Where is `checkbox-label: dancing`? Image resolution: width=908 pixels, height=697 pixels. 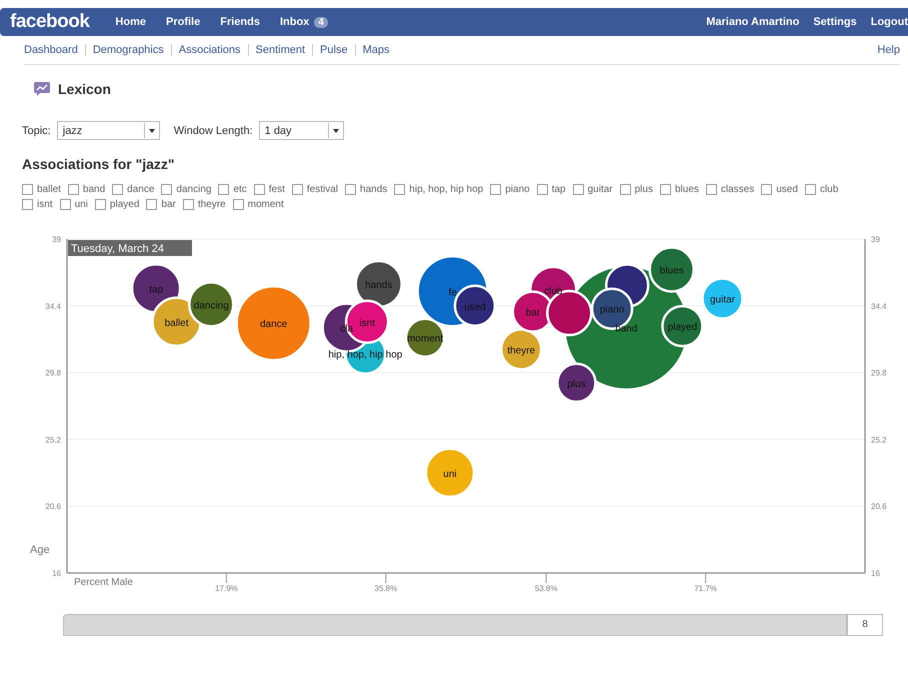
checkbox-label: dancing is located at coordinates (194, 189).